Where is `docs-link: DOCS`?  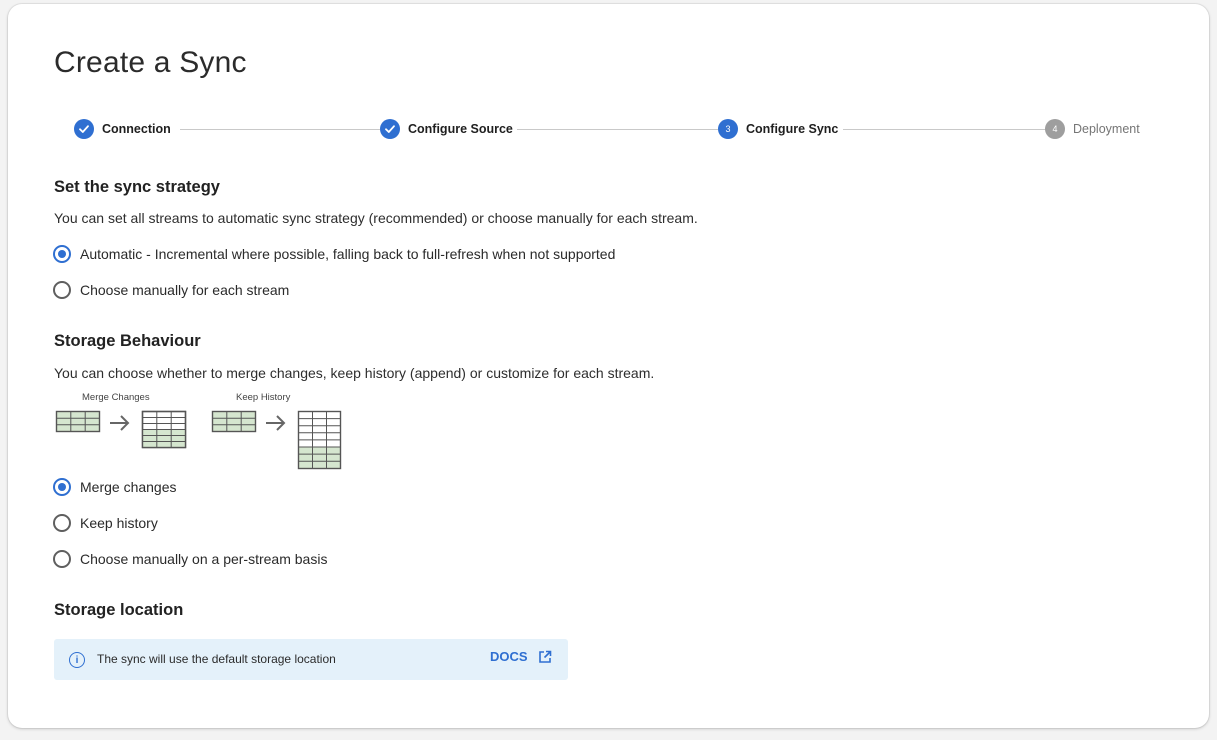
docs-link: DOCS is located at coordinates (521, 656).